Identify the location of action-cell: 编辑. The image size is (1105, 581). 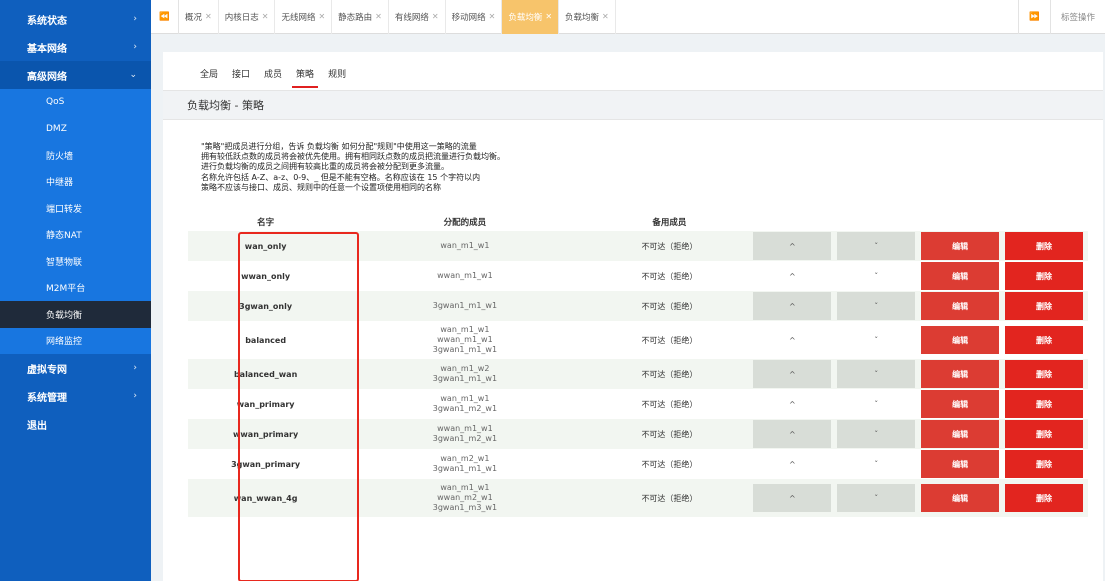
(962, 276).